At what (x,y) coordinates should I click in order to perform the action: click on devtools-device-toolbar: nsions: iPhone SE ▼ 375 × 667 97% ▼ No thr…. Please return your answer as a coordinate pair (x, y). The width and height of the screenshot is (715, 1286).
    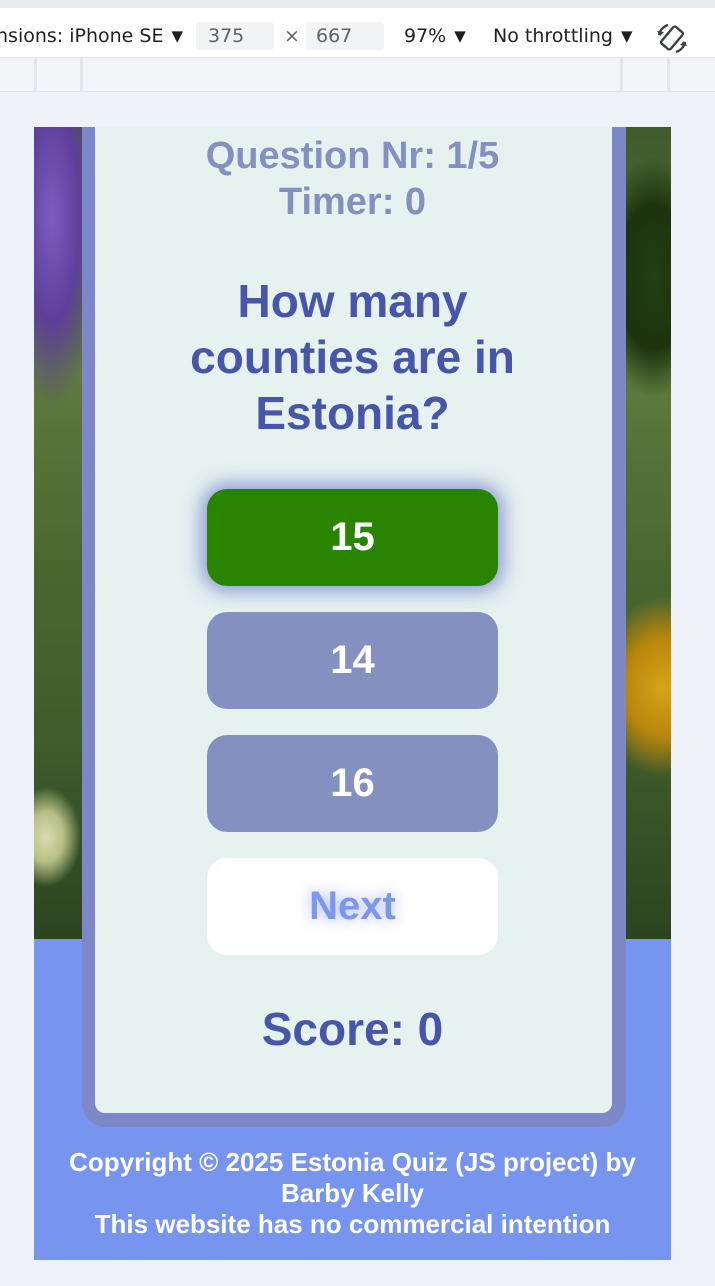
    Looking at the image, I should click on (357, 29).